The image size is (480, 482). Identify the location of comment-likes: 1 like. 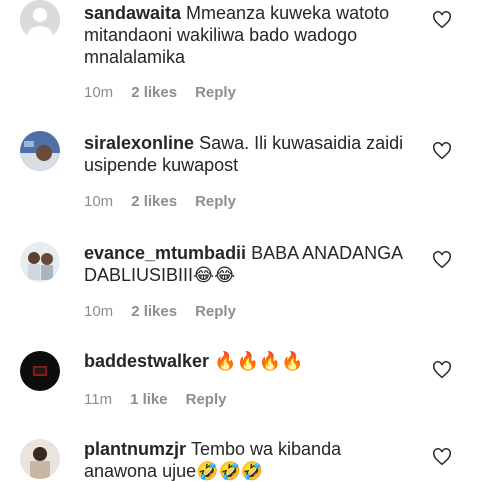
(149, 399).